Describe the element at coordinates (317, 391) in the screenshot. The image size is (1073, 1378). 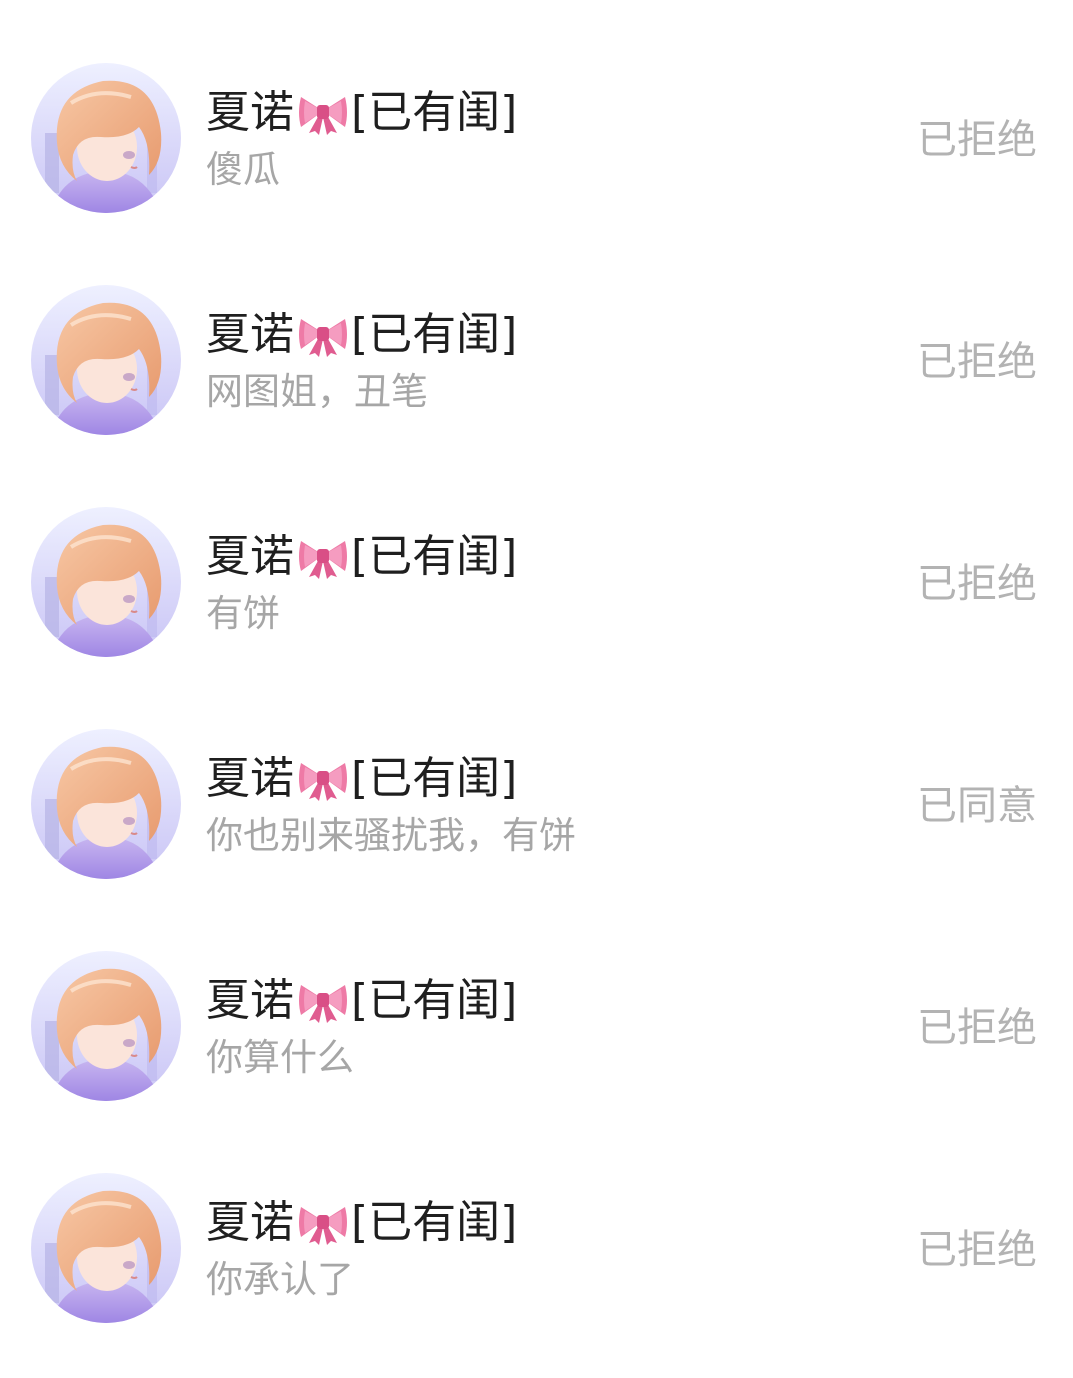
I see `request-message: 网图姐，丑笔` at that location.